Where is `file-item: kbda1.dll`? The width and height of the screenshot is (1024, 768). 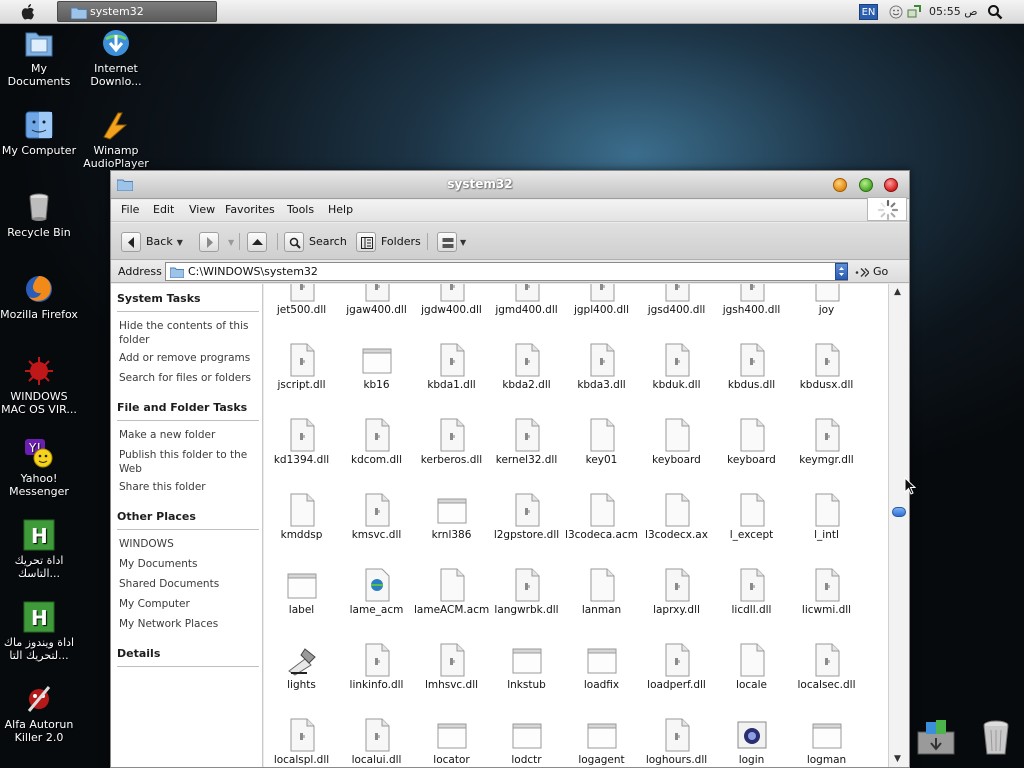
file-item: kbda1.dll is located at coordinates (451, 367).